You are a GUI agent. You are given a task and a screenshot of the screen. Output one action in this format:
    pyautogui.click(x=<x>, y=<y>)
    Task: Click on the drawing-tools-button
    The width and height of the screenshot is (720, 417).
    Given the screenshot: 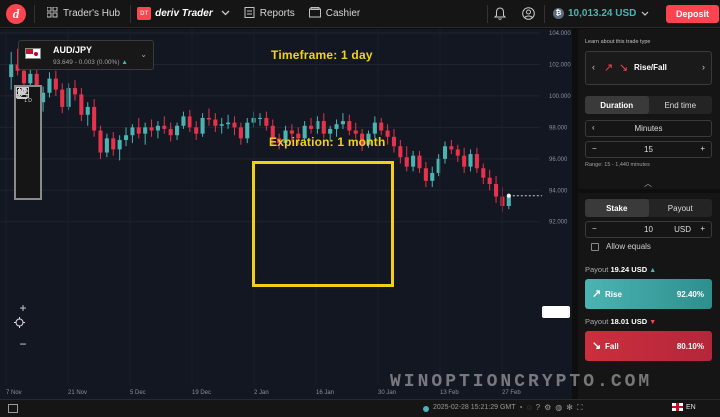 What is the action you would take?
    pyautogui.click(x=27, y=130)
    